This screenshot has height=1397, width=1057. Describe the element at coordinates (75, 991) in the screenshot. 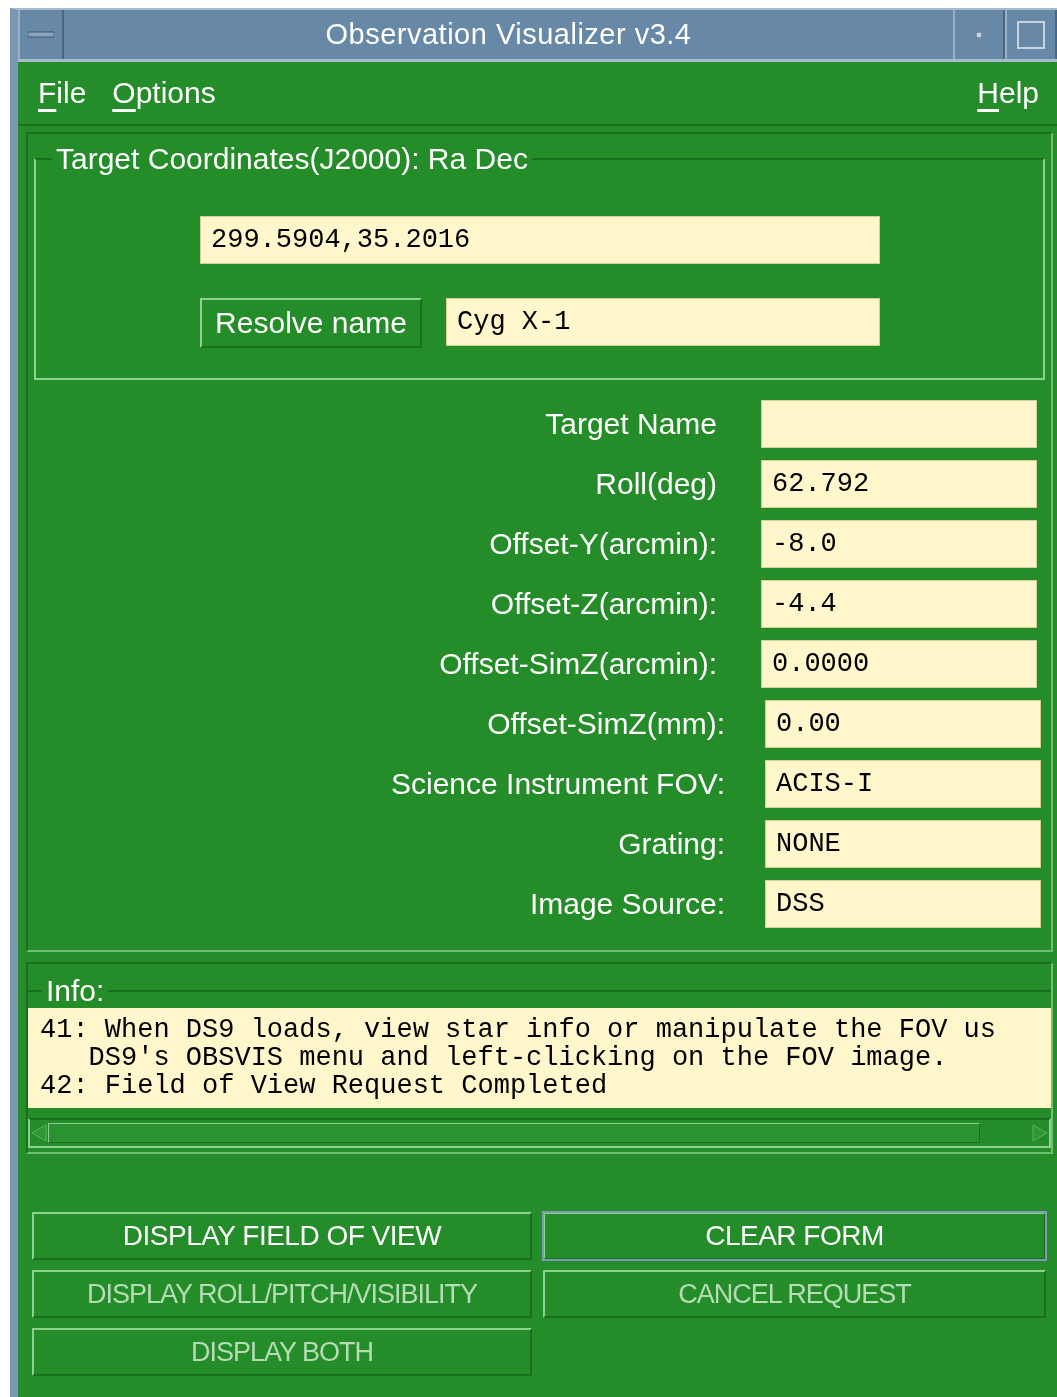

I see `group-title: Info:` at that location.